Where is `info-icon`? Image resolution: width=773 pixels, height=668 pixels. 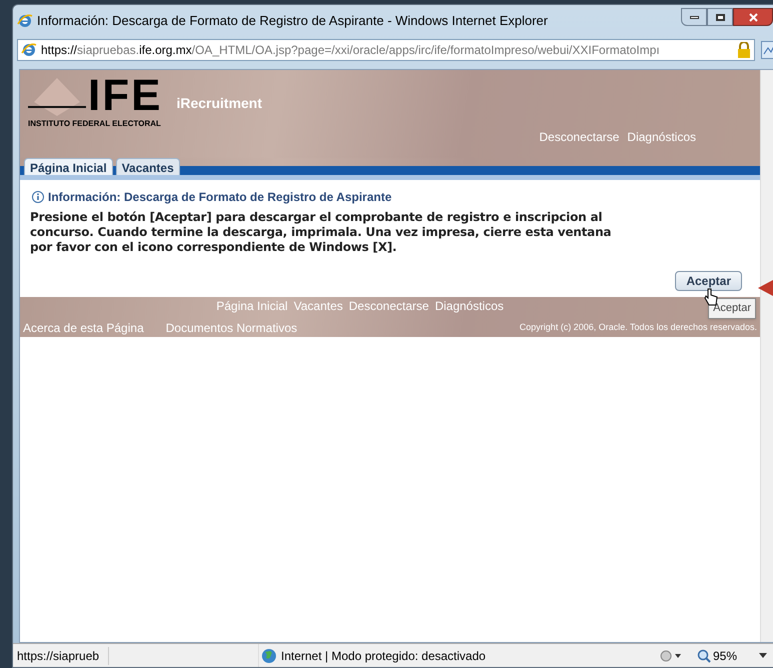 info-icon is located at coordinates (37, 197).